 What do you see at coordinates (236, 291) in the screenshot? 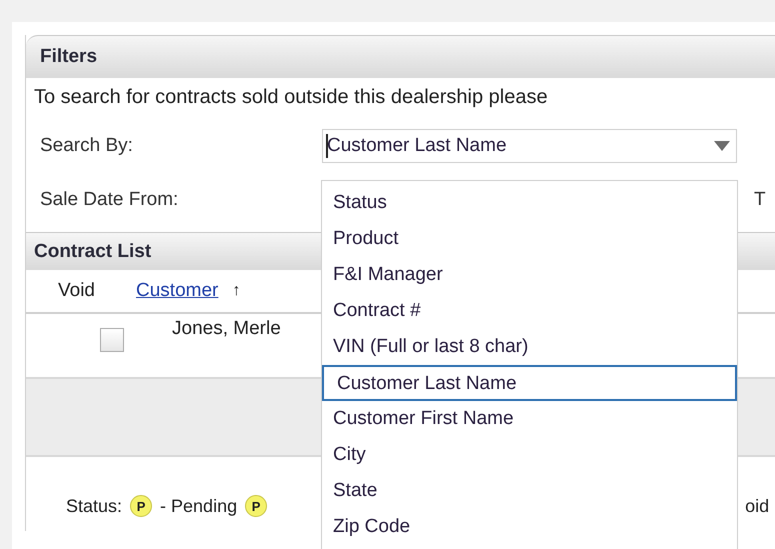
I see `sort-indicator: ↑` at bounding box center [236, 291].